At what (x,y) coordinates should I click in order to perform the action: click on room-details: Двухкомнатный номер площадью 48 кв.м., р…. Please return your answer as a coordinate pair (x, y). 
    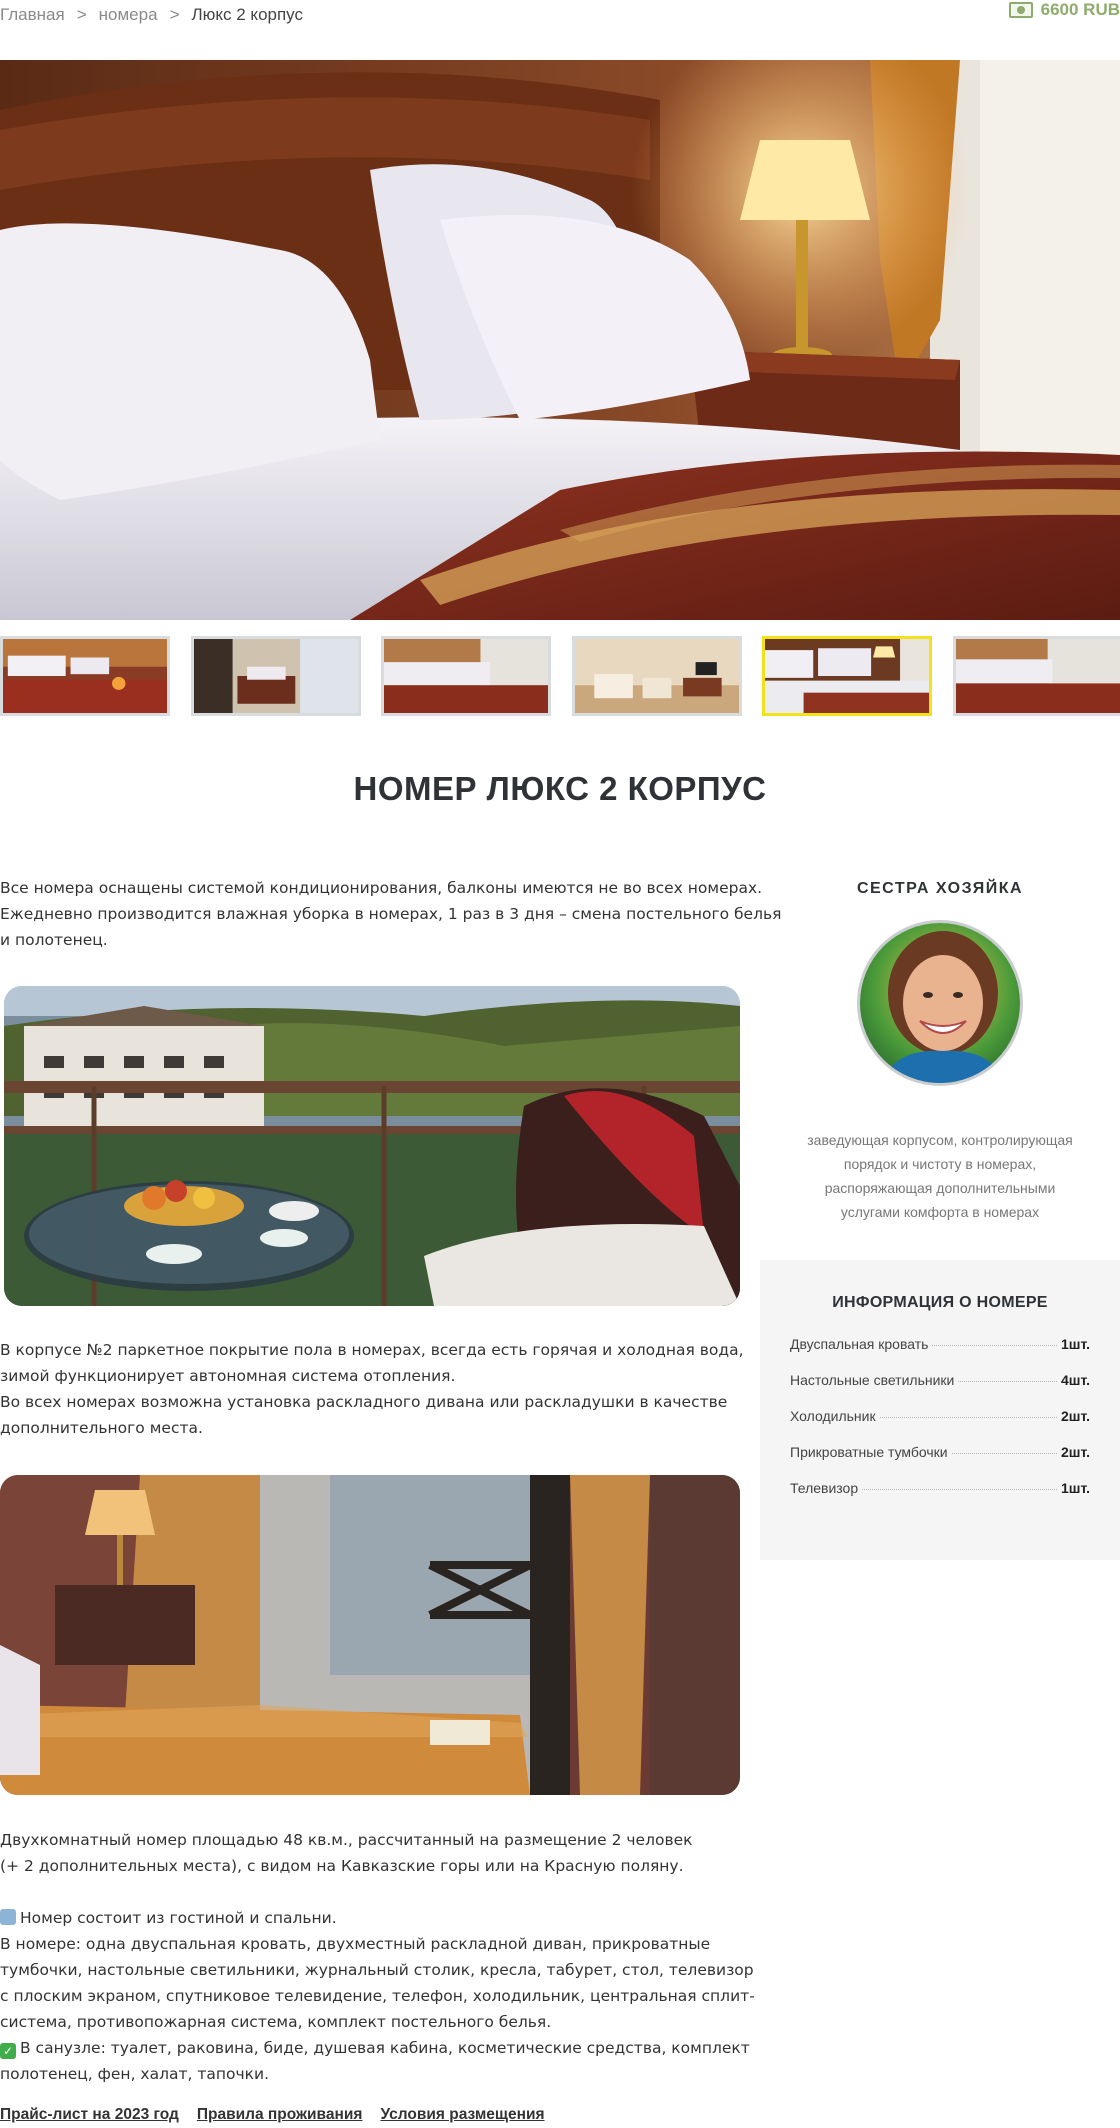
    Looking at the image, I should click on (377, 1957).